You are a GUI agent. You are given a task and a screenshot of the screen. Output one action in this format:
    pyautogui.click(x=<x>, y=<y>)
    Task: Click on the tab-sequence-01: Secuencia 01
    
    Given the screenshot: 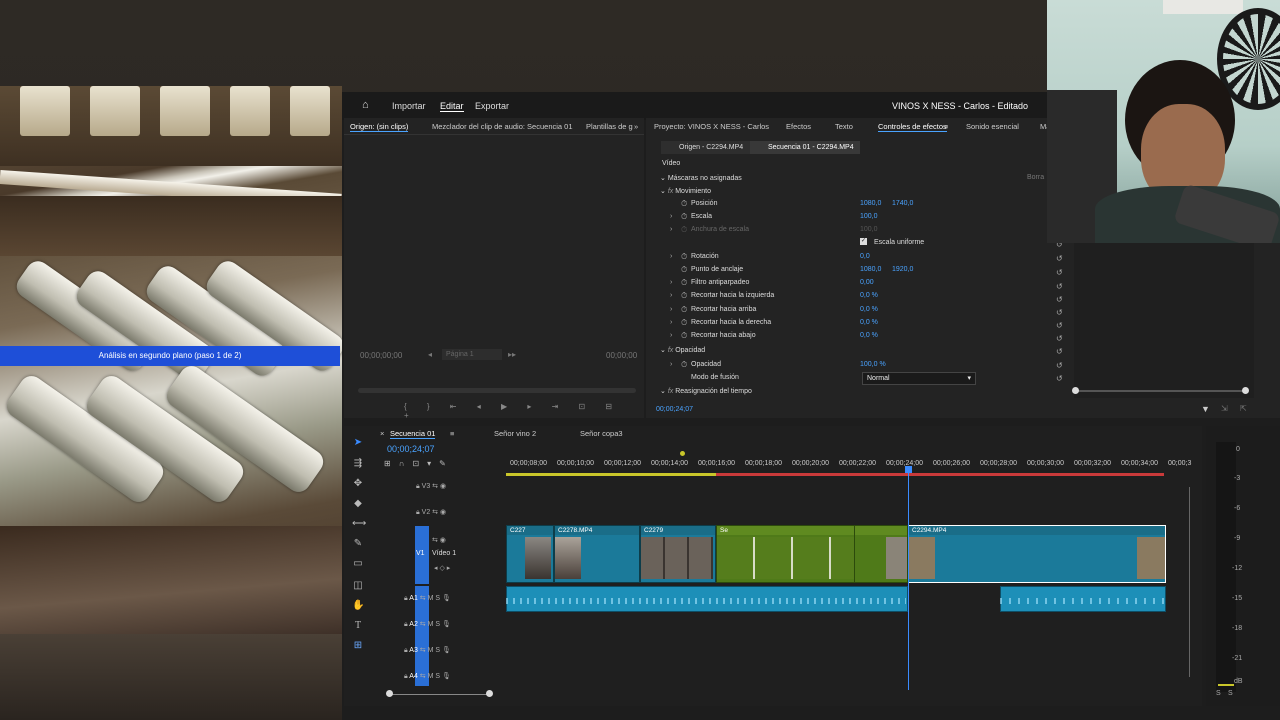 What is the action you would take?
    pyautogui.click(x=413, y=434)
    